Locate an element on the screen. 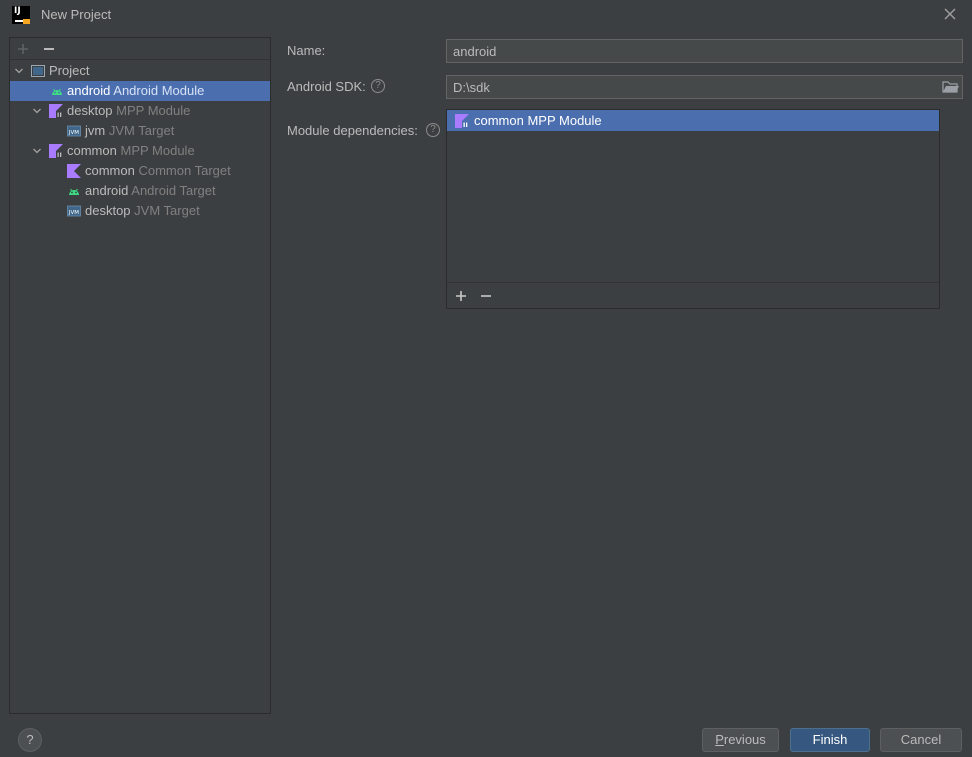 This screenshot has height=757, width=972. sdk-help-icon: ? is located at coordinates (378, 86).